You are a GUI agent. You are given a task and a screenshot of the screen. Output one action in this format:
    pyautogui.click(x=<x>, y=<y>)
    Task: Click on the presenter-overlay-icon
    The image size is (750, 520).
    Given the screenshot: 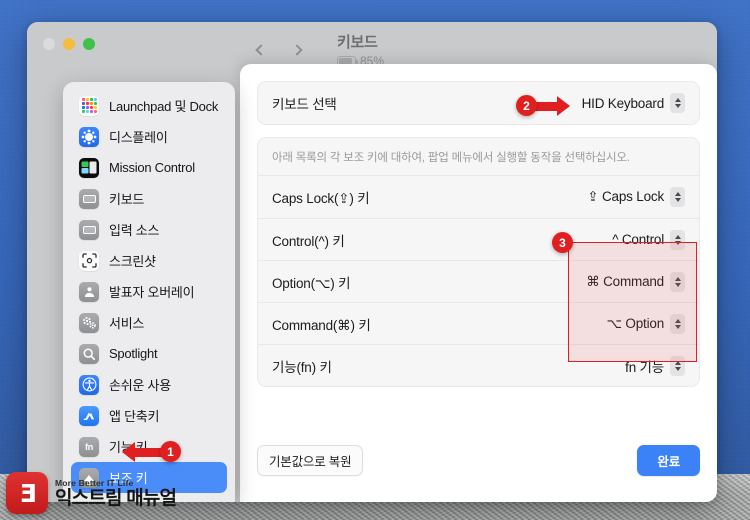 What is the action you would take?
    pyautogui.click(x=89, y=291)
    